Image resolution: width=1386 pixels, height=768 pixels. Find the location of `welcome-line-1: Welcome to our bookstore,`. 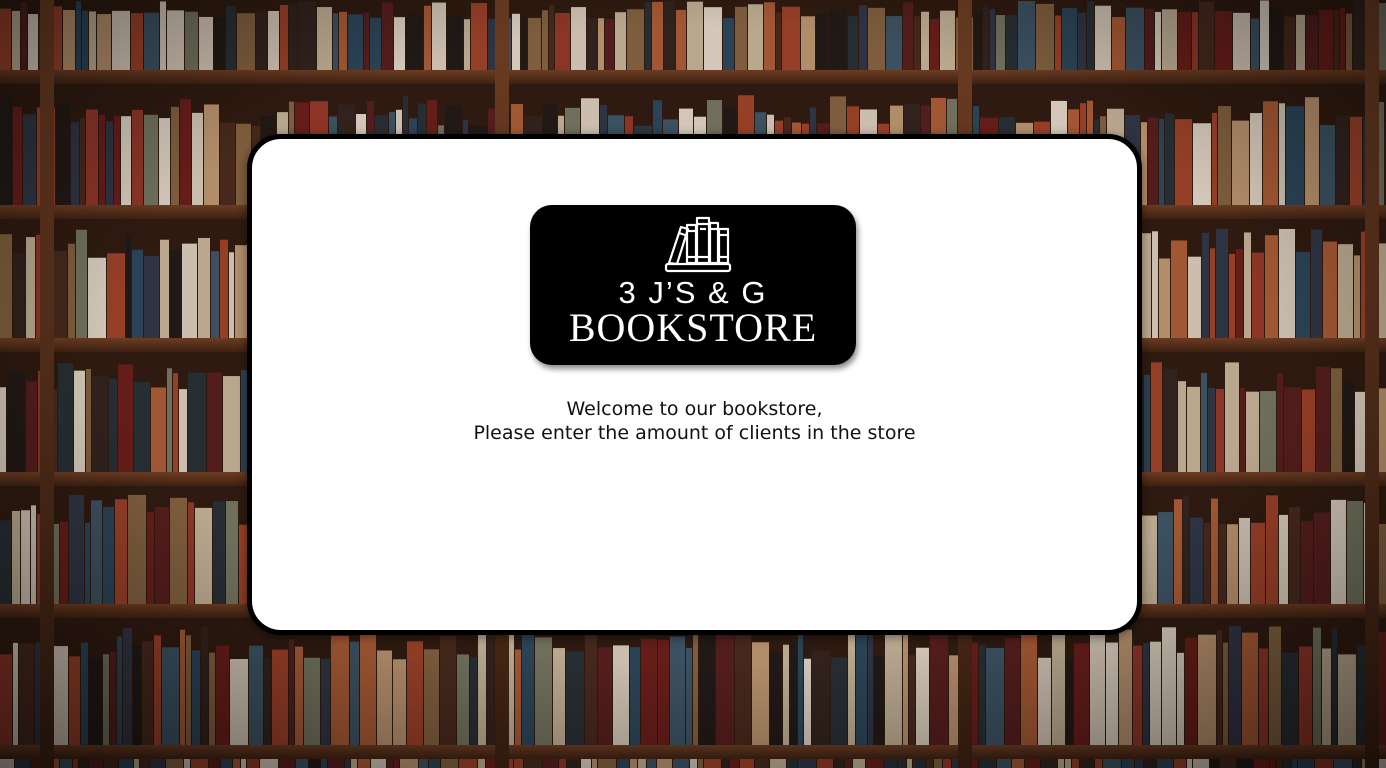

welcome-line-1: Welcome to our bookstore, is located at coordinates (694, 409).